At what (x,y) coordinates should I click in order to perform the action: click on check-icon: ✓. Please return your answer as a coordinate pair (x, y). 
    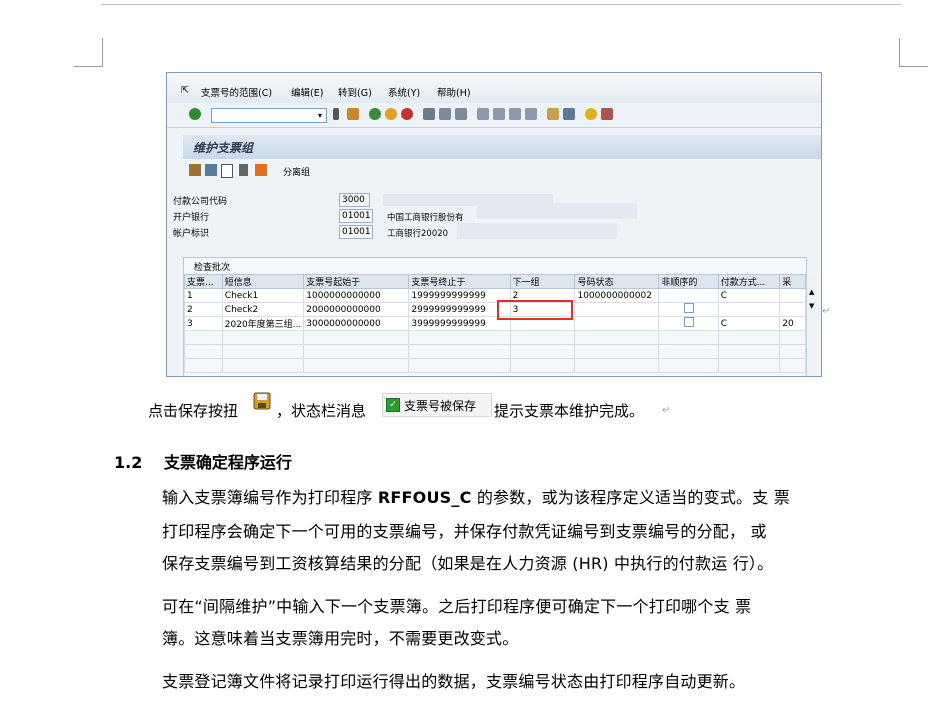
    Looking at the image, I should click on (393, 405).